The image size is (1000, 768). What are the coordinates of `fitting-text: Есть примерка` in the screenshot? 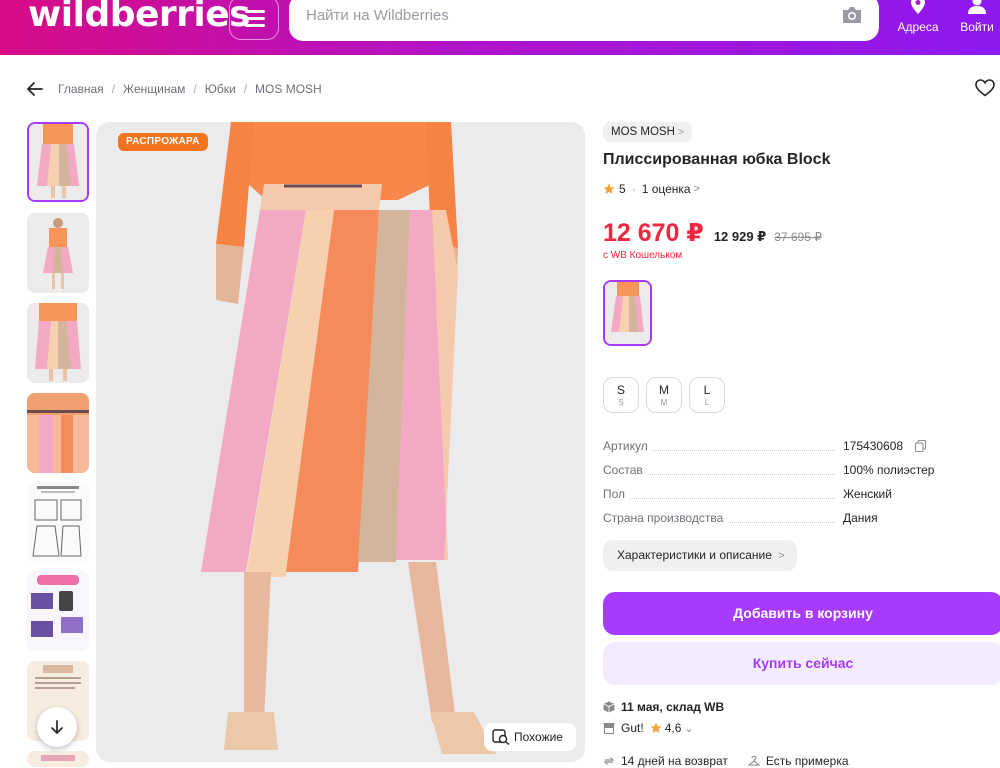 It's located at (807, 761).